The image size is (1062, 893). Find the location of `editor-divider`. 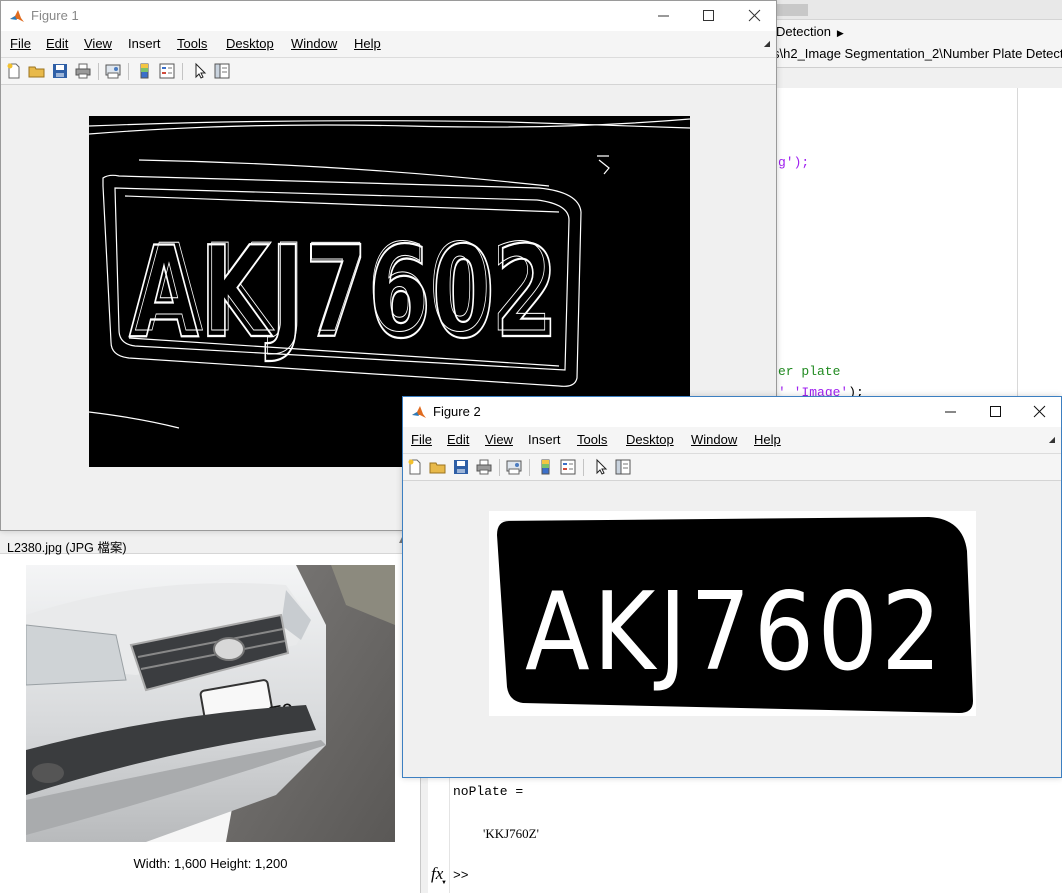

editor-divider is located at coordinates (1017, 243).